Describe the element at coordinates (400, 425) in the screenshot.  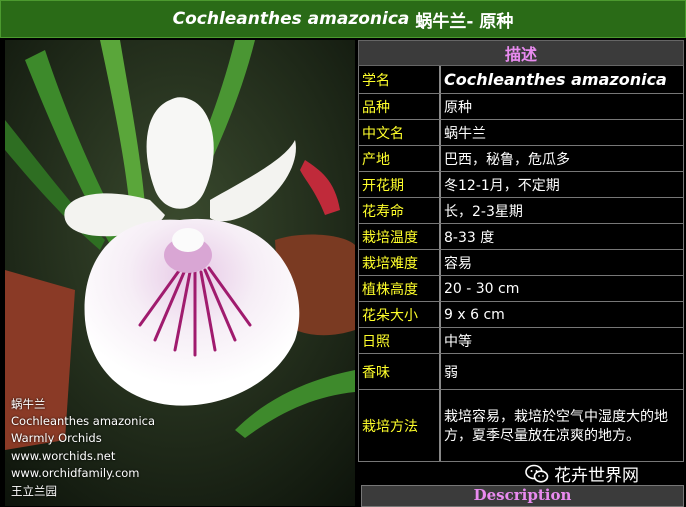
I see `row-label: 栽培方法` at that location.